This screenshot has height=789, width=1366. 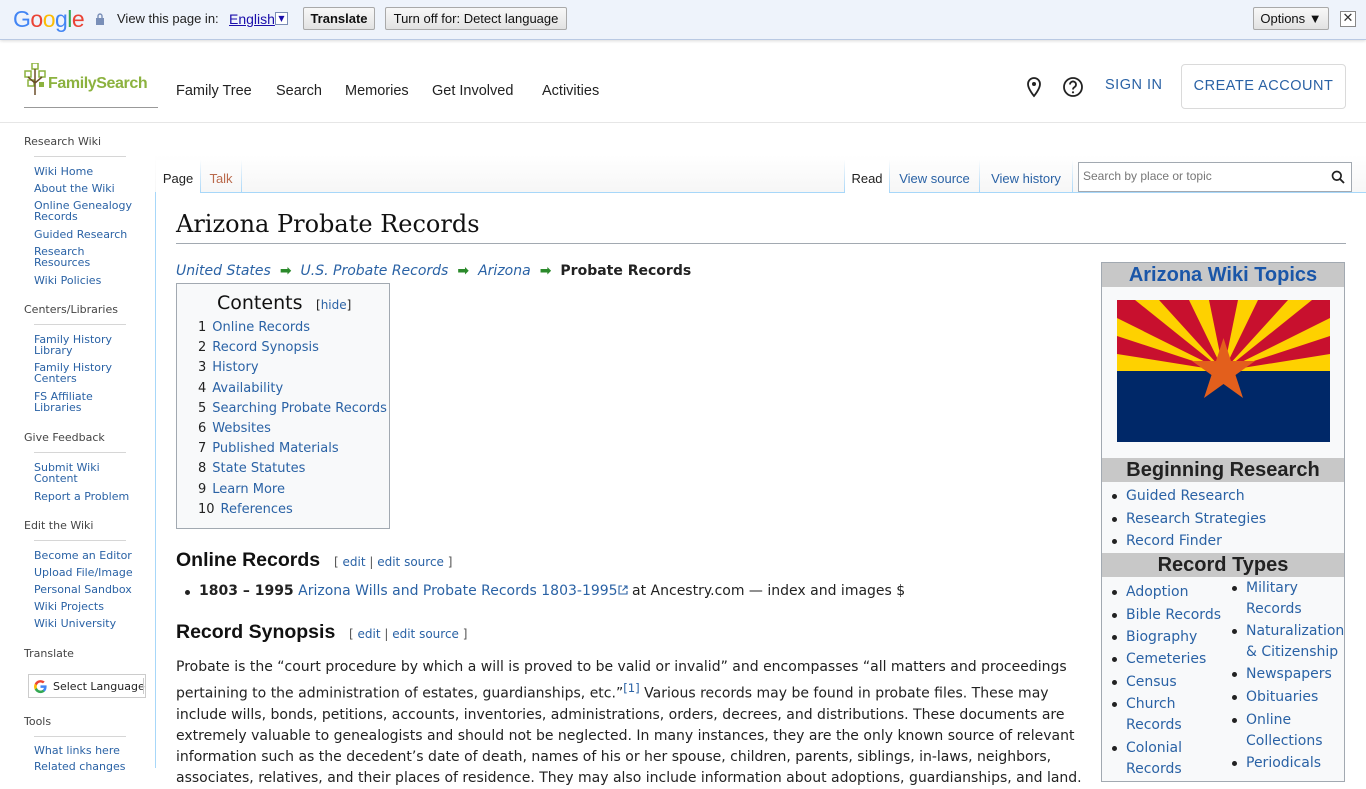 What do you see at coordinates (87, 686) in the screenshot?
I see `select-language-dropdown: Select Language` at bounding box center [87, 686].